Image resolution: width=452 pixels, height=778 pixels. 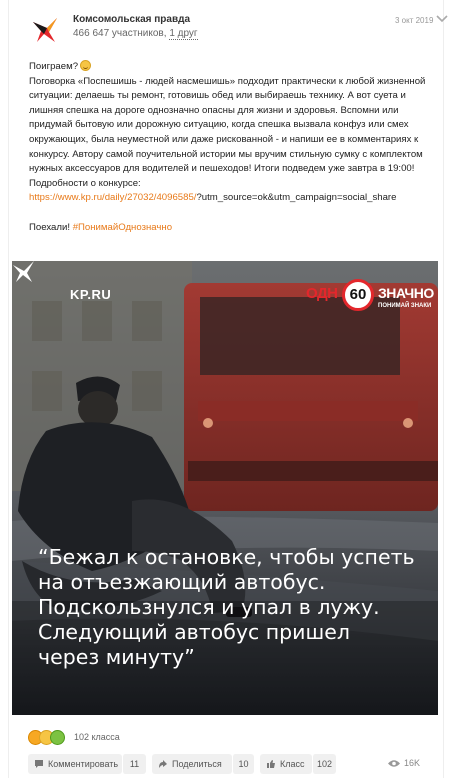 What do you see at coordinates (83, 764) in the screenshot?
I see `comment-label: Комментировать` at bounding box center [83, 764].